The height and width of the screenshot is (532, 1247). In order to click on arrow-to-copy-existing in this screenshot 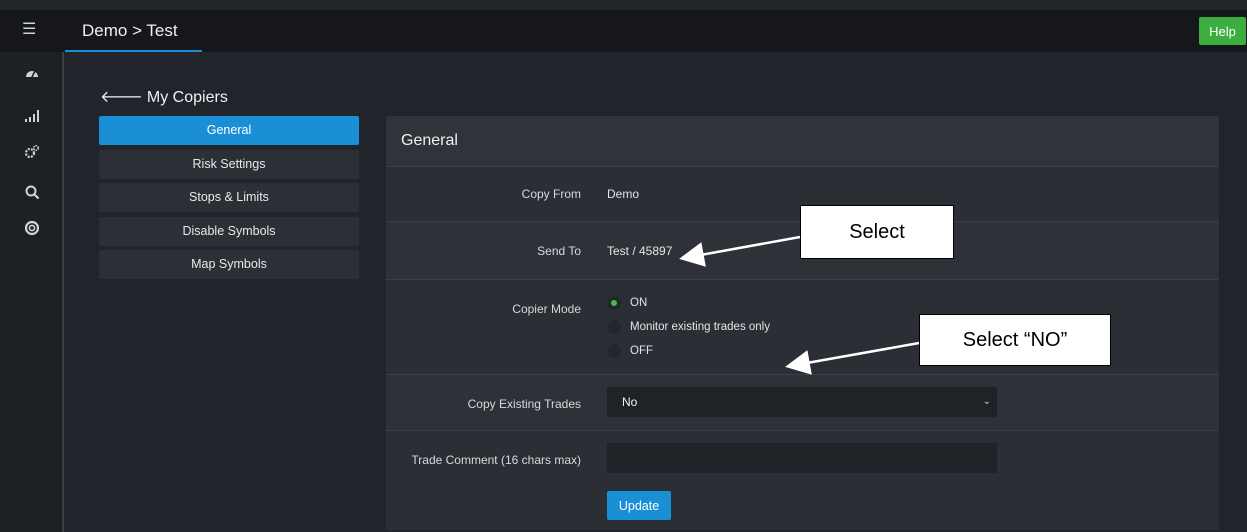, I will do `click(852, 358)`.